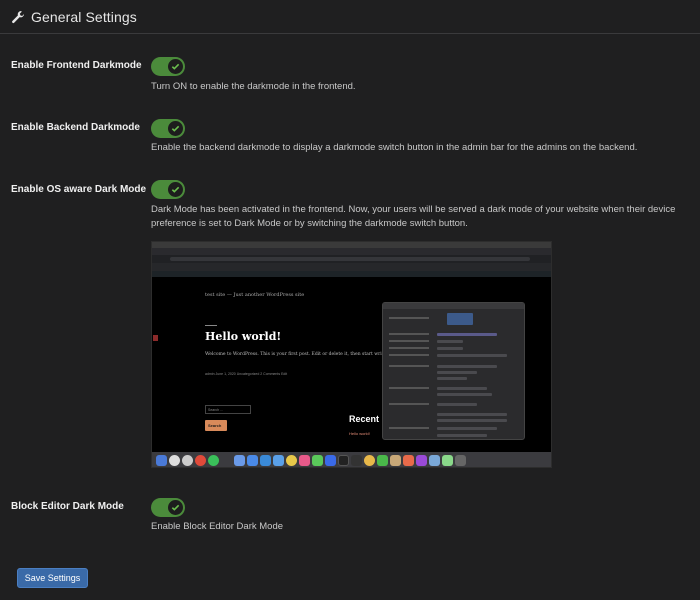 This screenshot has height=600, width=700. I want to click on backend-darkmode-toggle, so click(168, 128).